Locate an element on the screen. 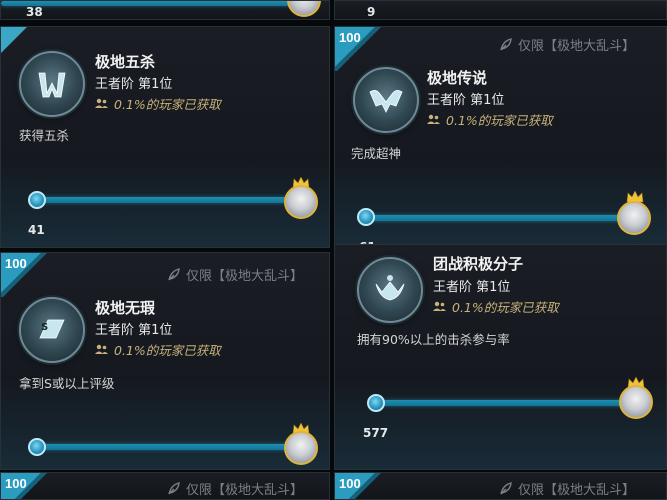  mode-restriction-label is located at coordinates (209, 33).